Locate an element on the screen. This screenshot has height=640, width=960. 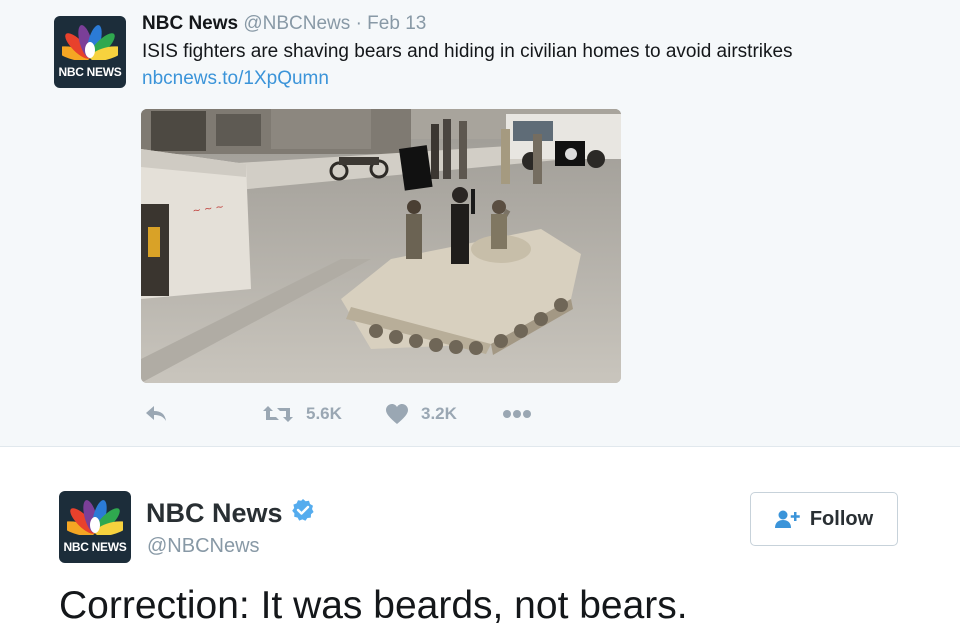
more-dots-icon is located at coordinates (517, 414).